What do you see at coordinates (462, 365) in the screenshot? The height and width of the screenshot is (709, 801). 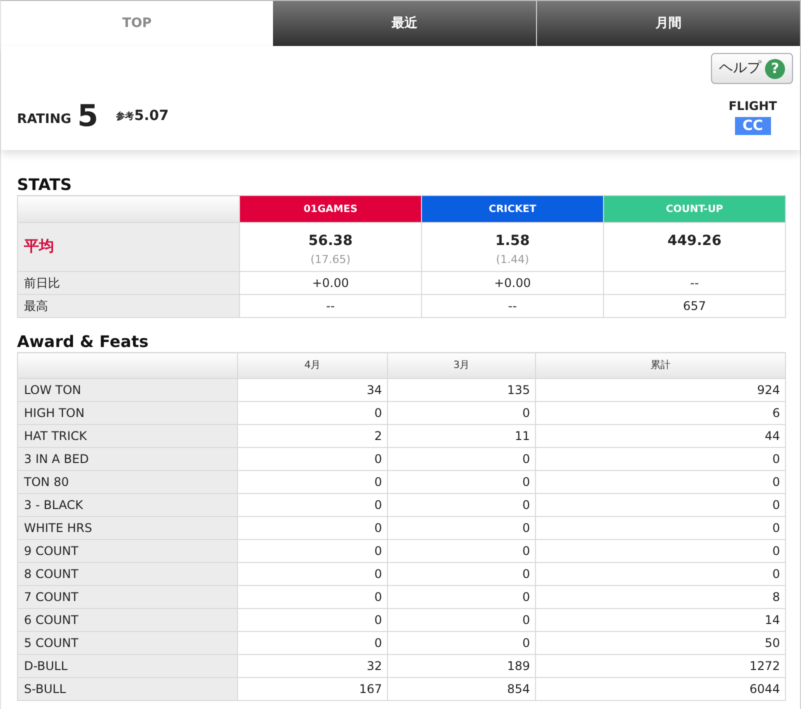 I see `column-header: 3月` at bounding box center [462, 365].